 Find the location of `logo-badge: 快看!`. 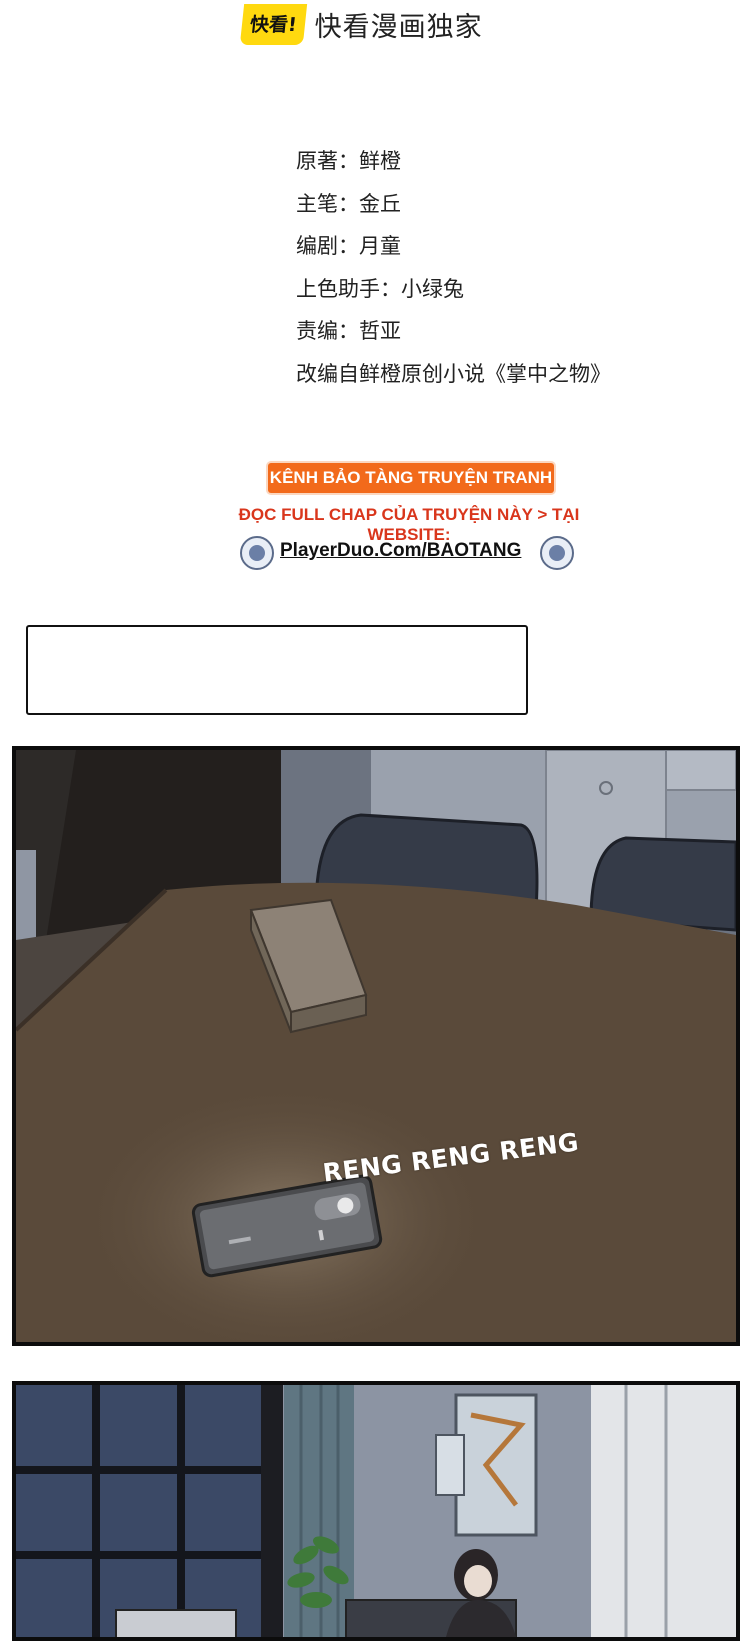

logo-badge: 快看! is located at coordinates (273, 24).